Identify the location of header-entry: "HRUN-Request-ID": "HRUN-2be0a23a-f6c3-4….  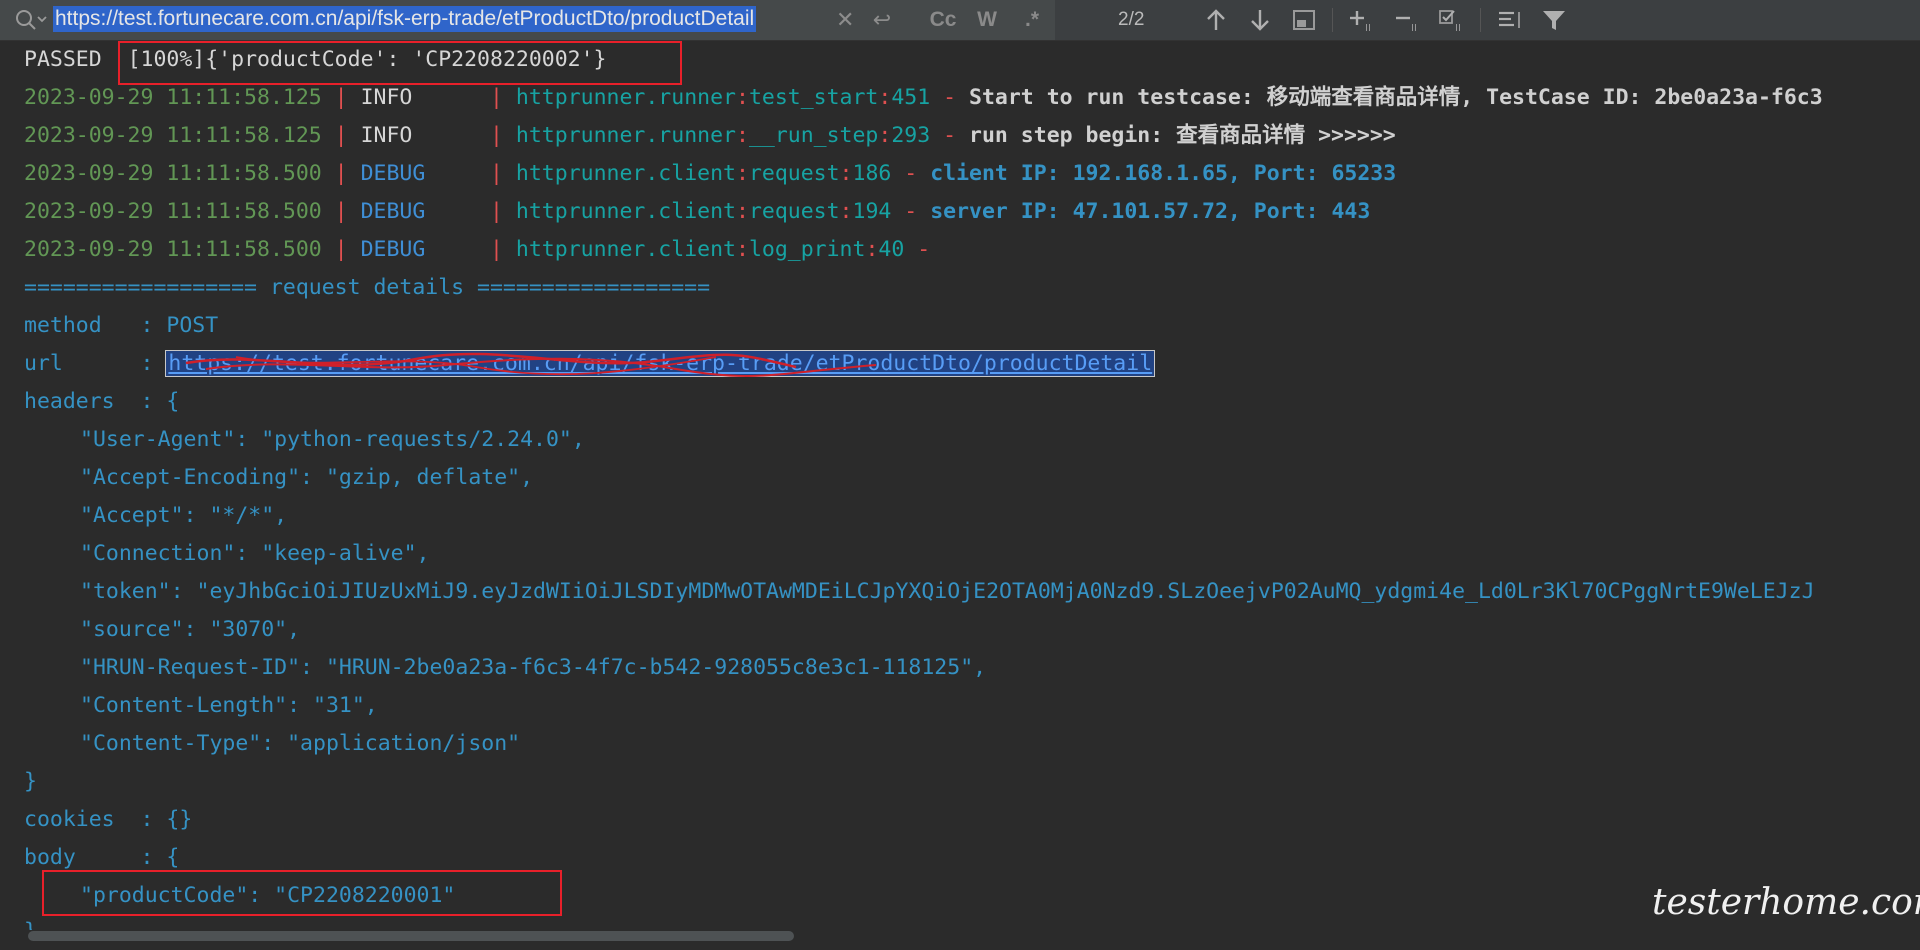
(533, 667).